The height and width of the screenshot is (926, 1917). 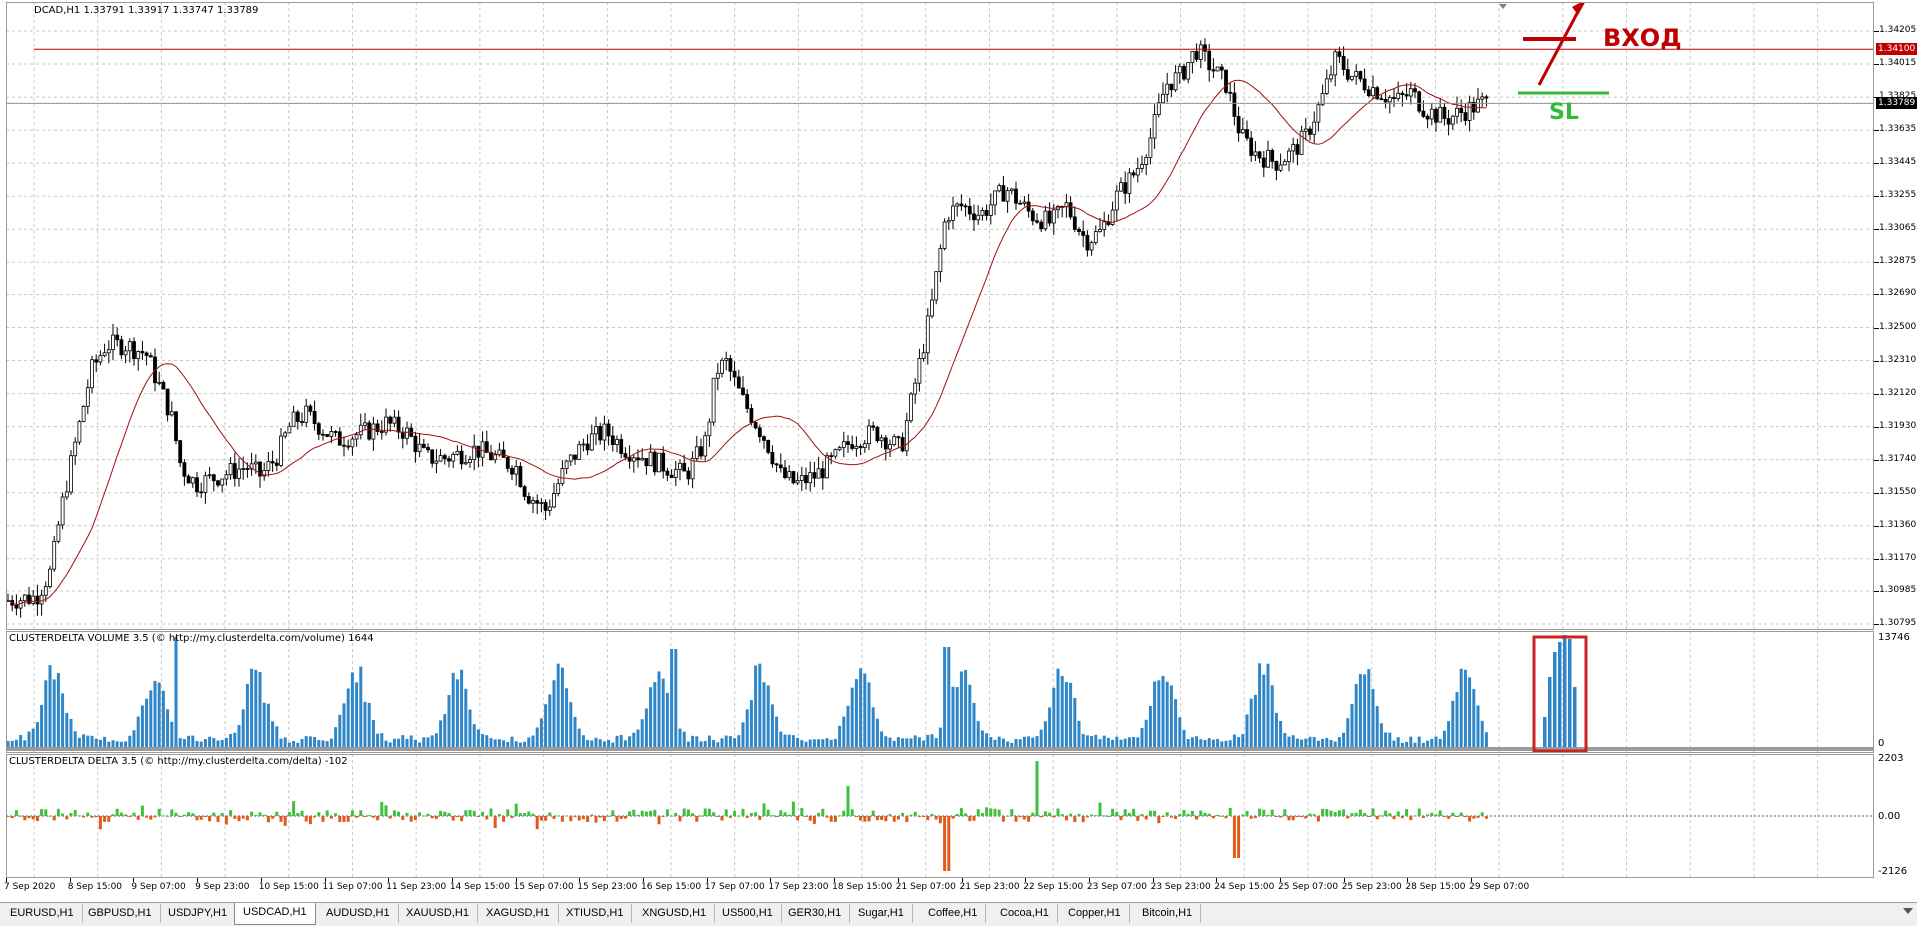 I want to click on tab-copper-h1: Copper,H1, so click(x=1095, y=913).